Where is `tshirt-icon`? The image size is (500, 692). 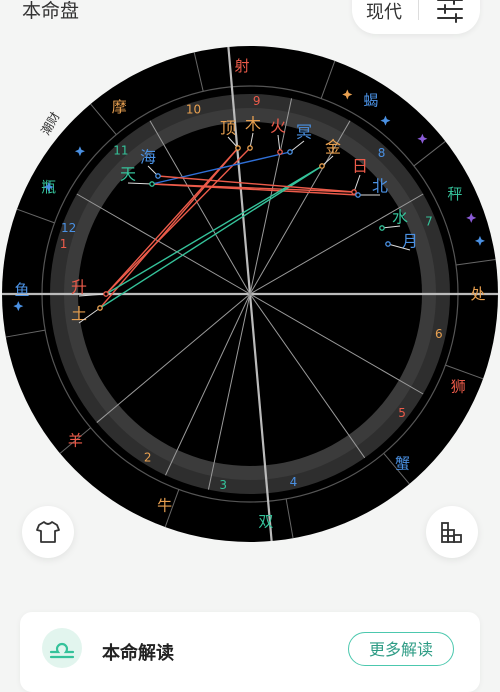
tshirt-icon is located at coordinates (48, 532).